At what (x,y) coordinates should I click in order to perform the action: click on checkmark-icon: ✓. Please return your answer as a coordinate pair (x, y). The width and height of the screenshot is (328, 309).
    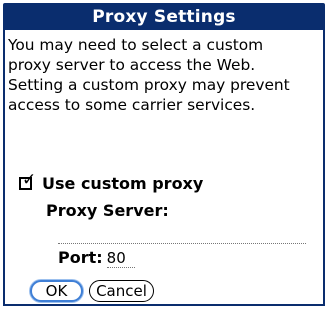
    Looking at the image, I should click on (29, 180).